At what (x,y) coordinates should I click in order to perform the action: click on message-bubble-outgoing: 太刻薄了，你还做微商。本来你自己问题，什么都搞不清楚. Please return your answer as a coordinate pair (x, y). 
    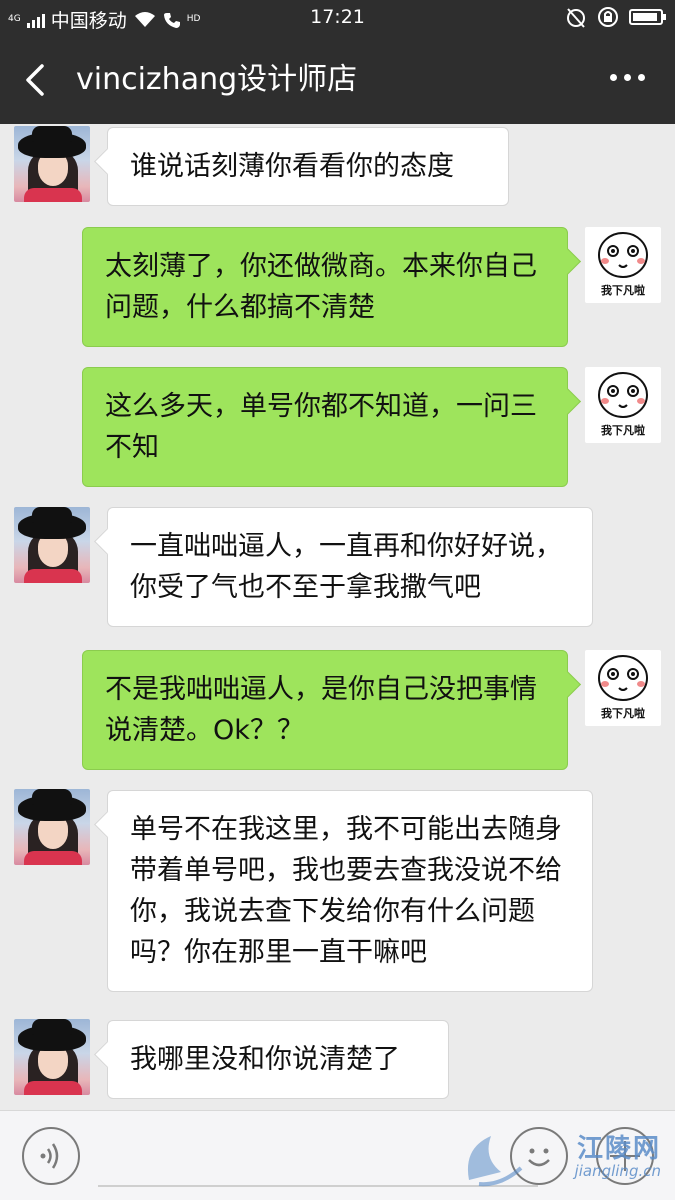
    Looking at the image, I should click on (325, 287).